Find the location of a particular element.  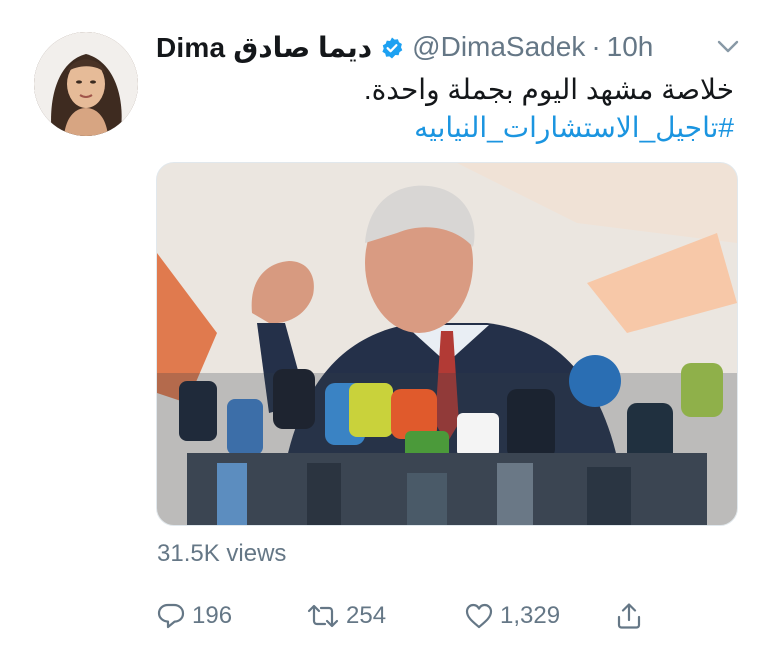

share-icon is located at coordinates (629, 616).